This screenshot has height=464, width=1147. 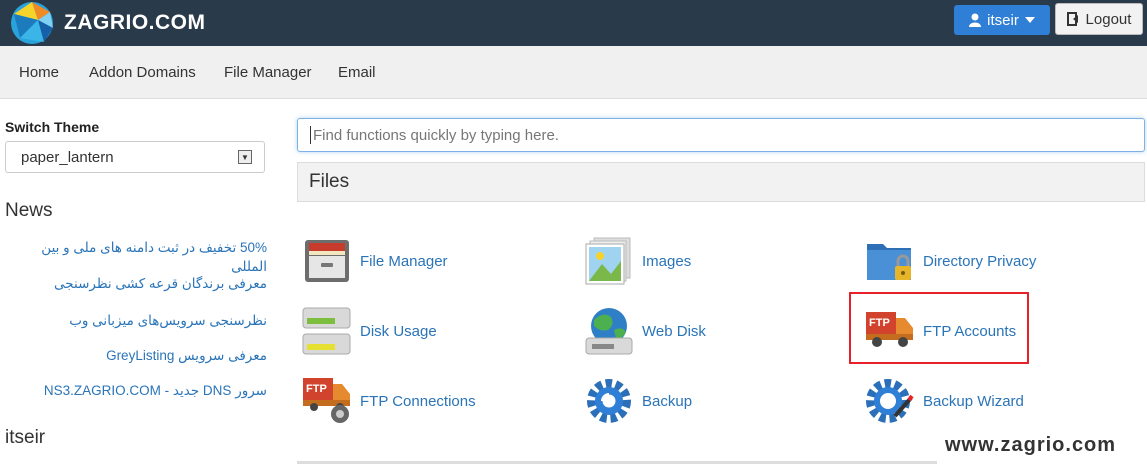 I want to click on search-input: Find functions quickly by typing here., so click(x=721, y=135).